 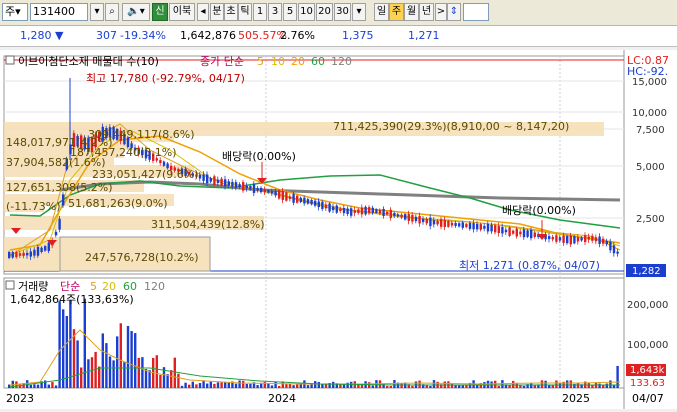 What do you see at coordinates (231, 12) in the screenshot?
I see `tab-second: 초` at bounding box center [231, 12].